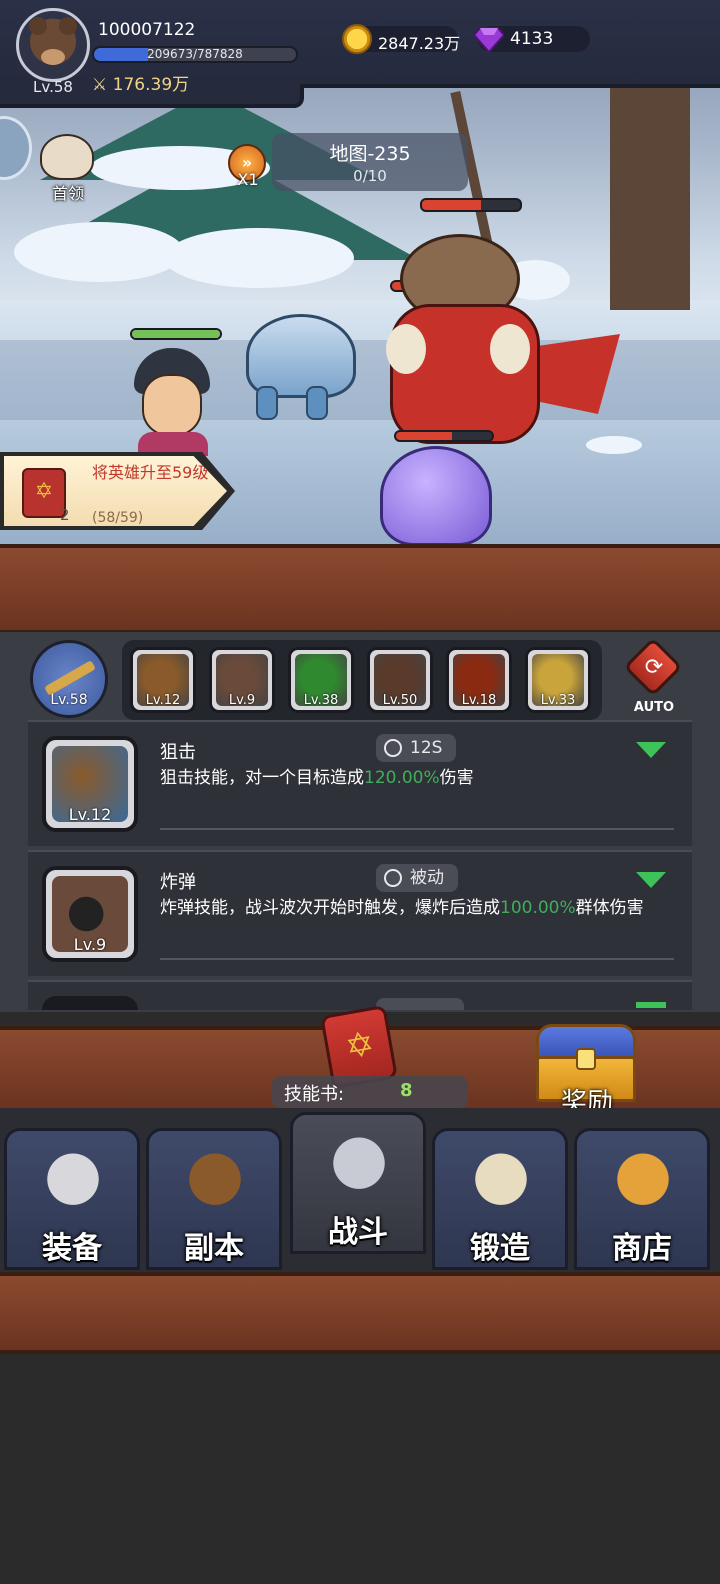 The height and width of the screenshot is (1584, 720). I want to click on ice-turtle-enemy, so click(301, 369).